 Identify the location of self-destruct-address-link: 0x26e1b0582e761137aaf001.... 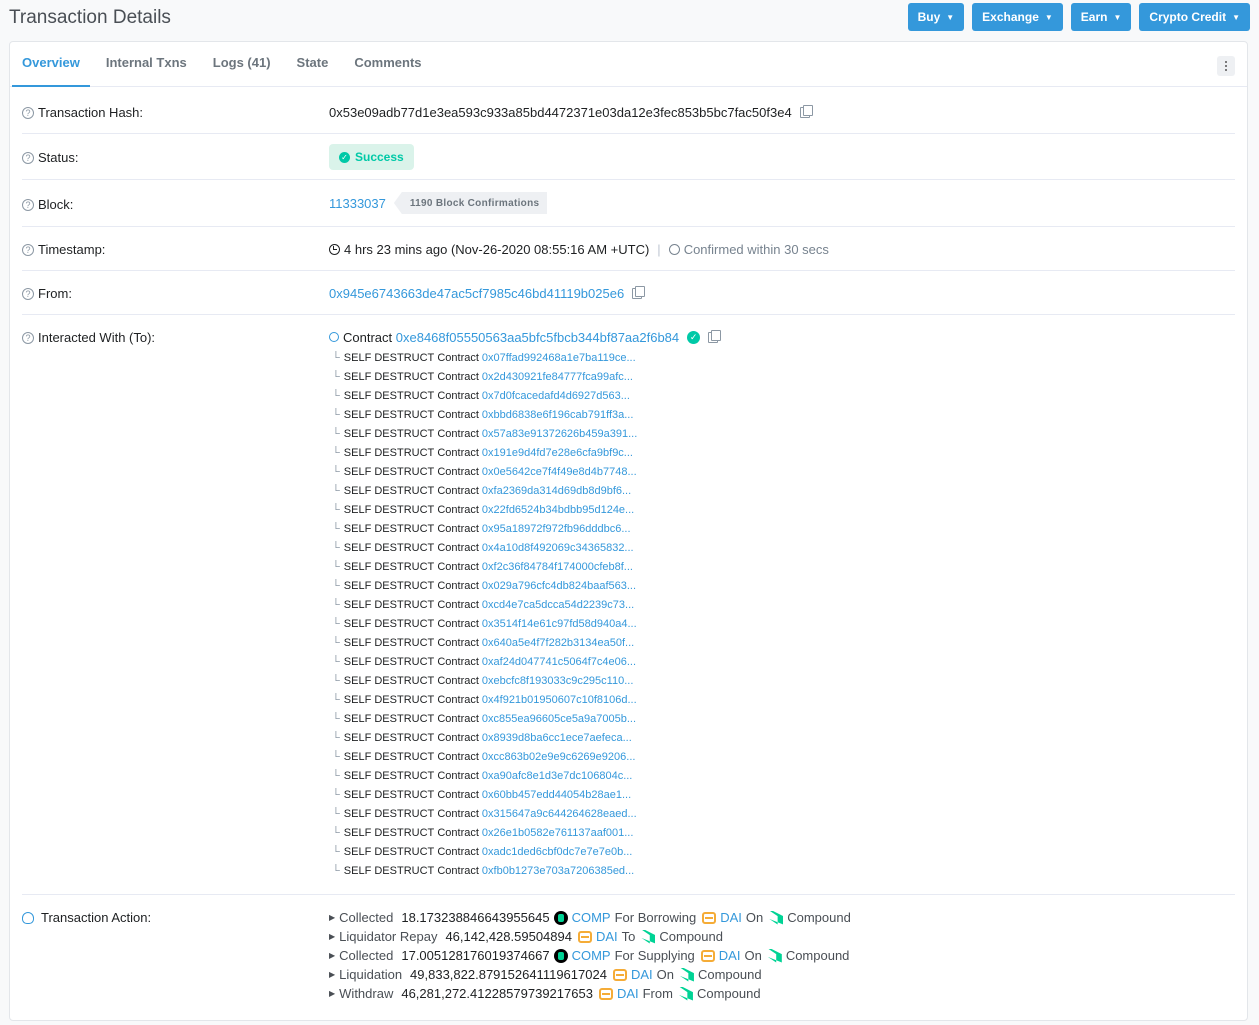
(558, 833).